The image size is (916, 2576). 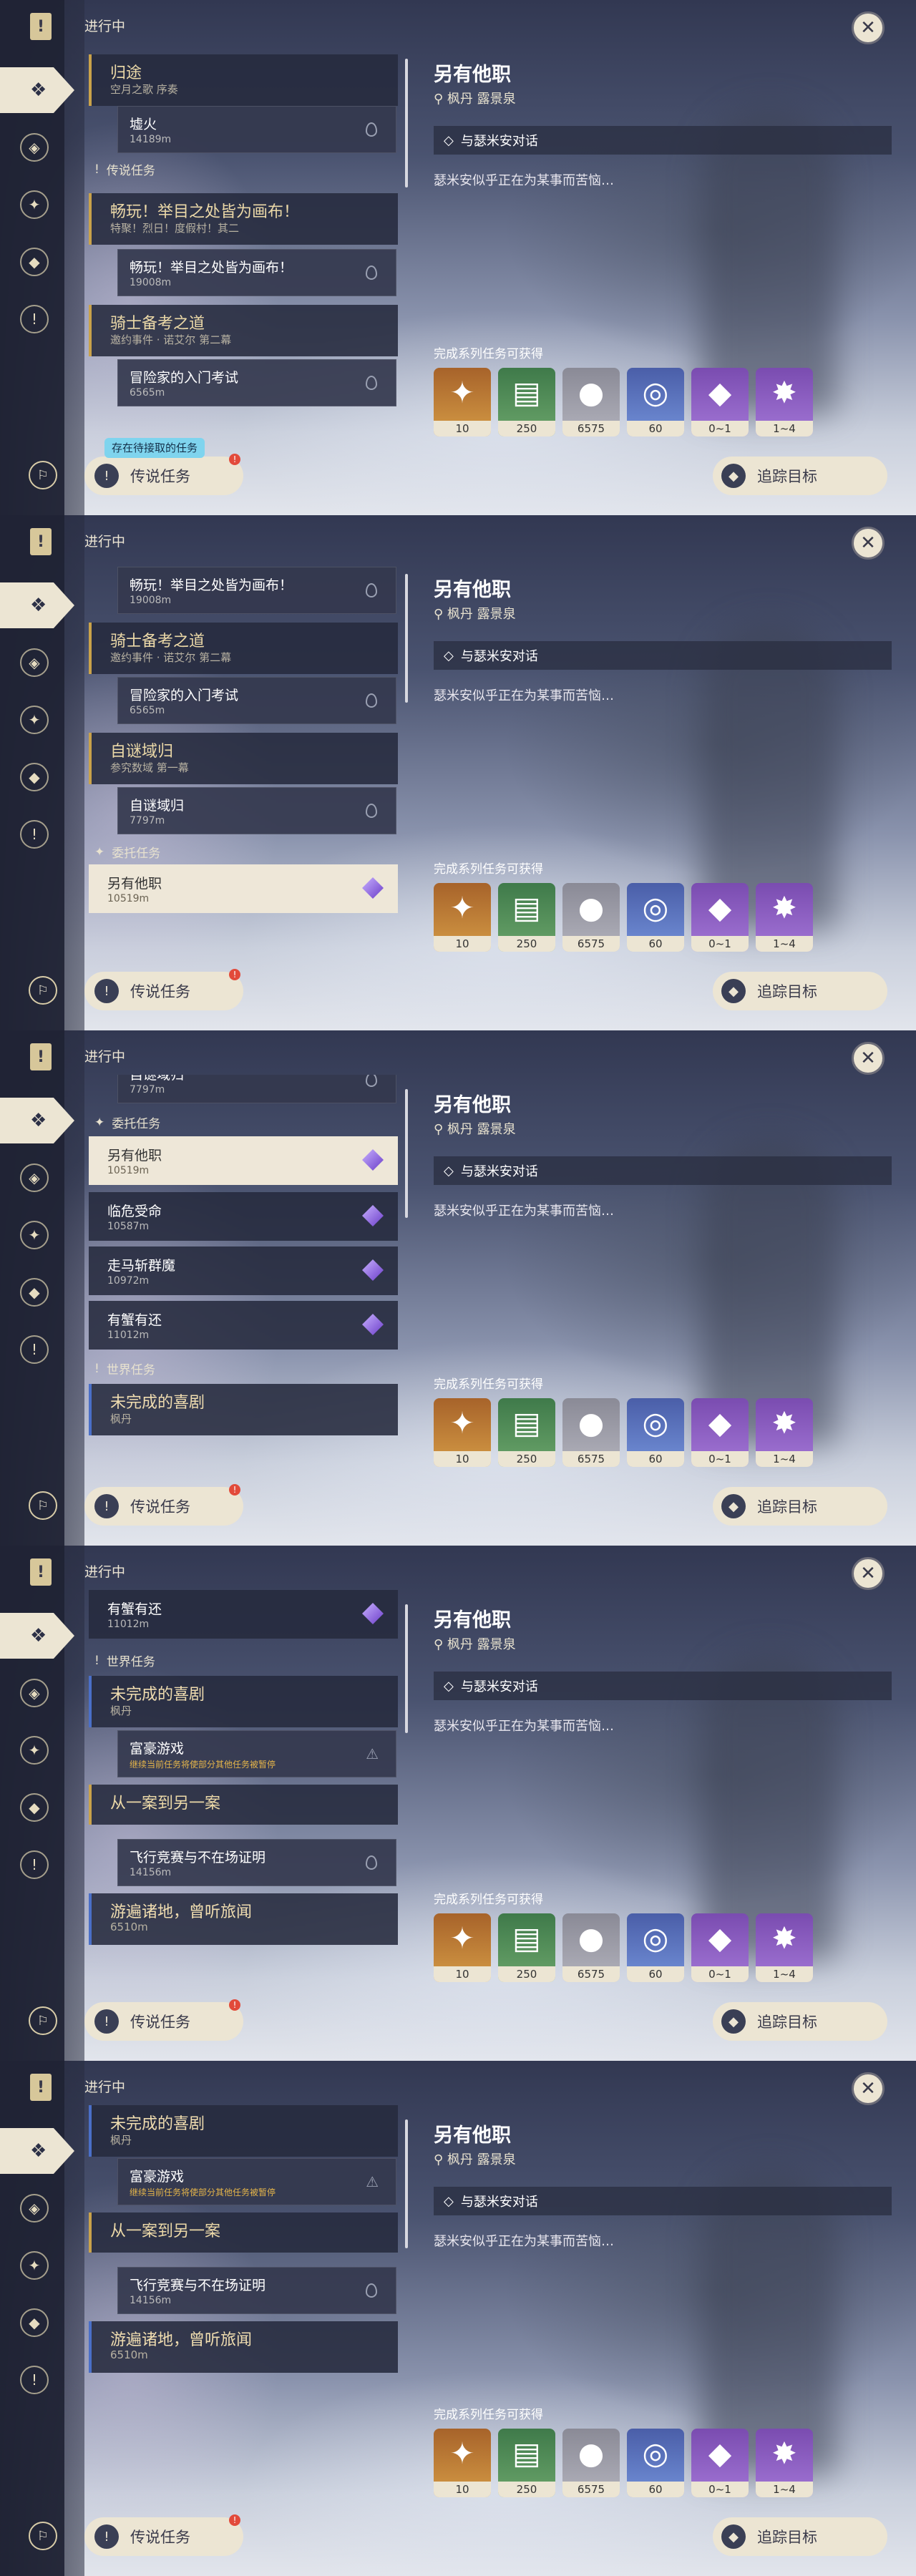 I want to click on quest-card: 自谜域归 参究数域 第一幕, so click(x=243, y=758).